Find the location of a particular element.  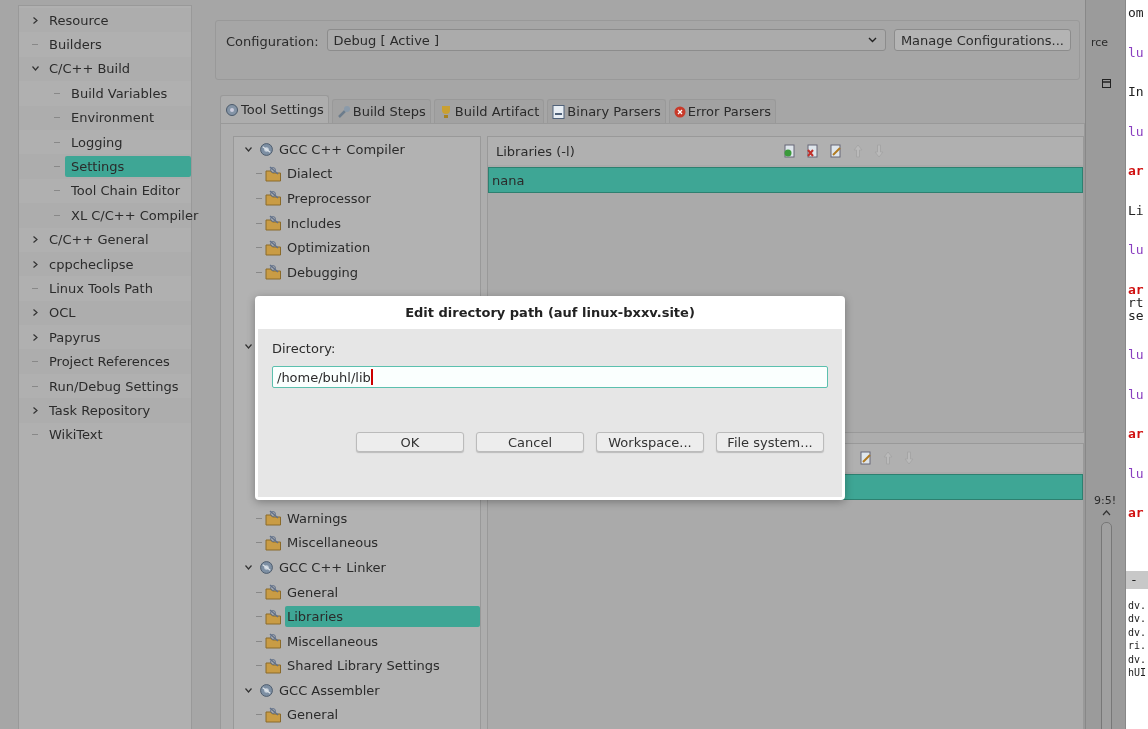

directory-label: Directory: is located at coordinates (304, 348).